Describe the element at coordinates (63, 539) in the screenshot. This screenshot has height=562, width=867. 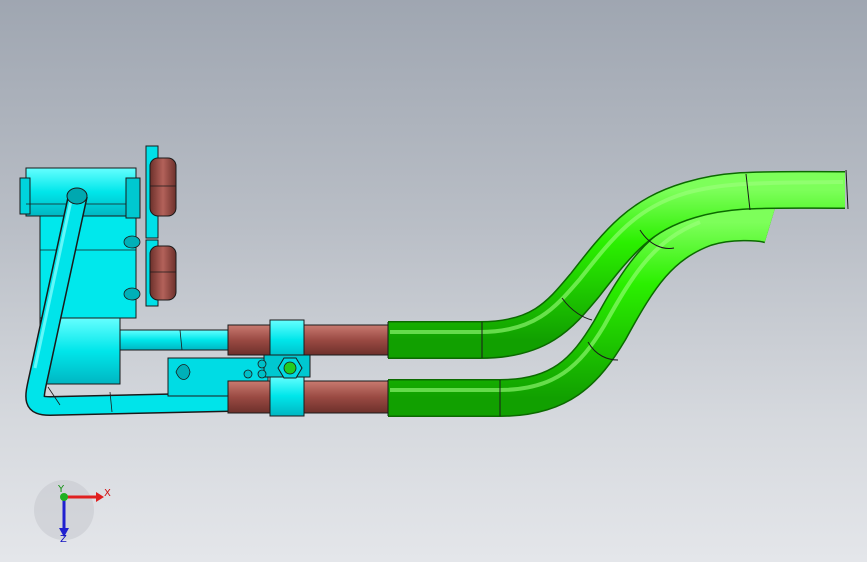
I see `z-axis-label: Z` at that location.